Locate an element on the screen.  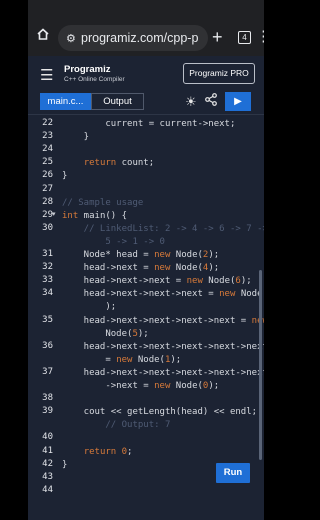
brand-logo: Programiz is located at coordinates (87, 69).